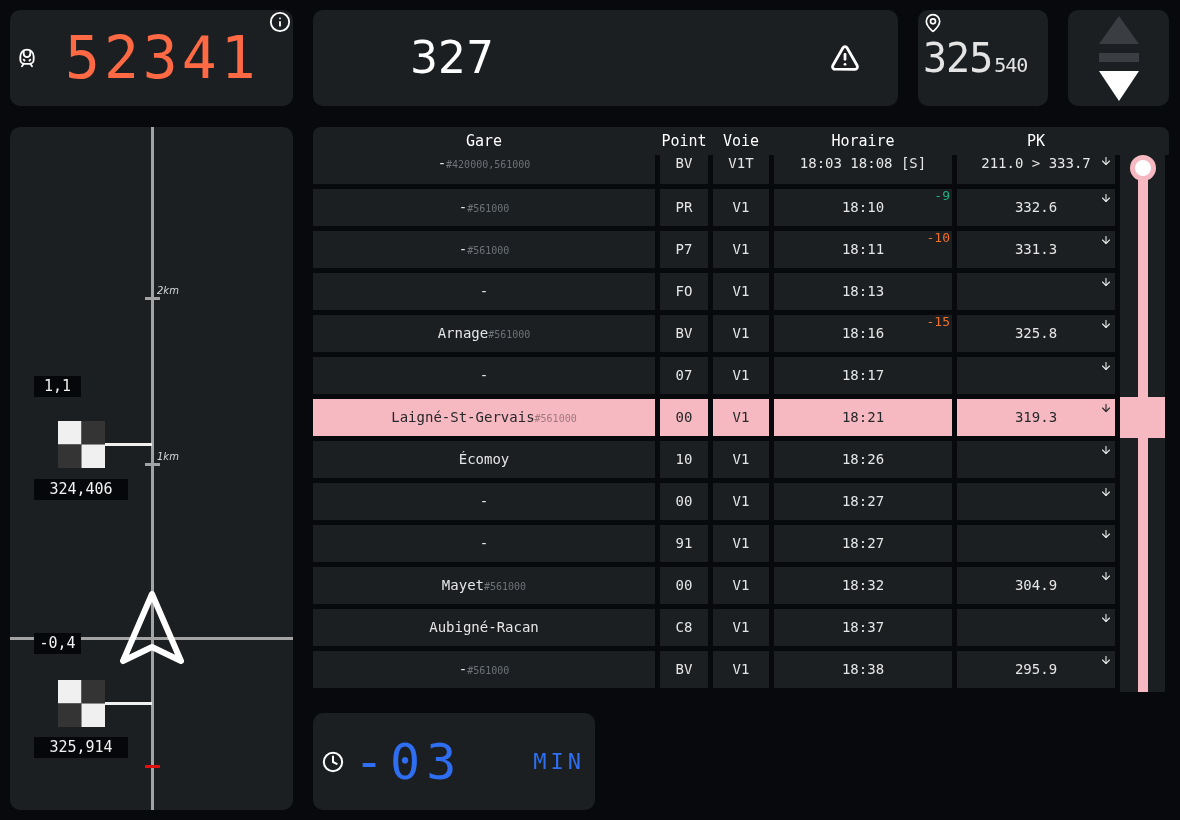 The width and height of the screenshot is (1180, 820). I want to click on time-text: 18:38, so click(863, 669).